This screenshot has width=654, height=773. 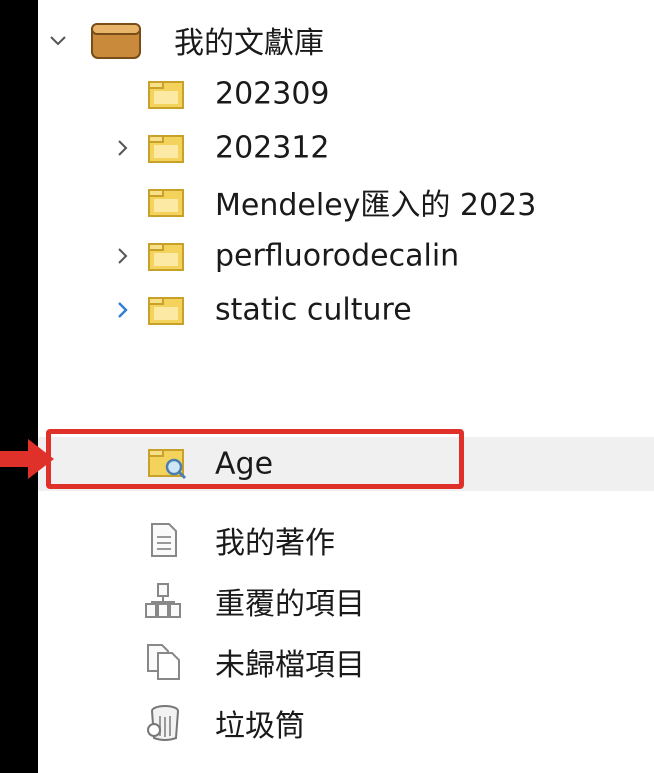 What do you see at coordinates (255, 459) in the screenshot?
I see `annotation-highlight-box` at bounding box center [255, 459].